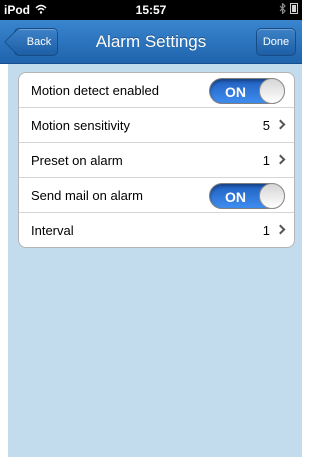 The width and height of the screenshot is (320, 457). I want to click on row-motion-detect-enabled: Motion detect enabled ON, so click(156, 90).